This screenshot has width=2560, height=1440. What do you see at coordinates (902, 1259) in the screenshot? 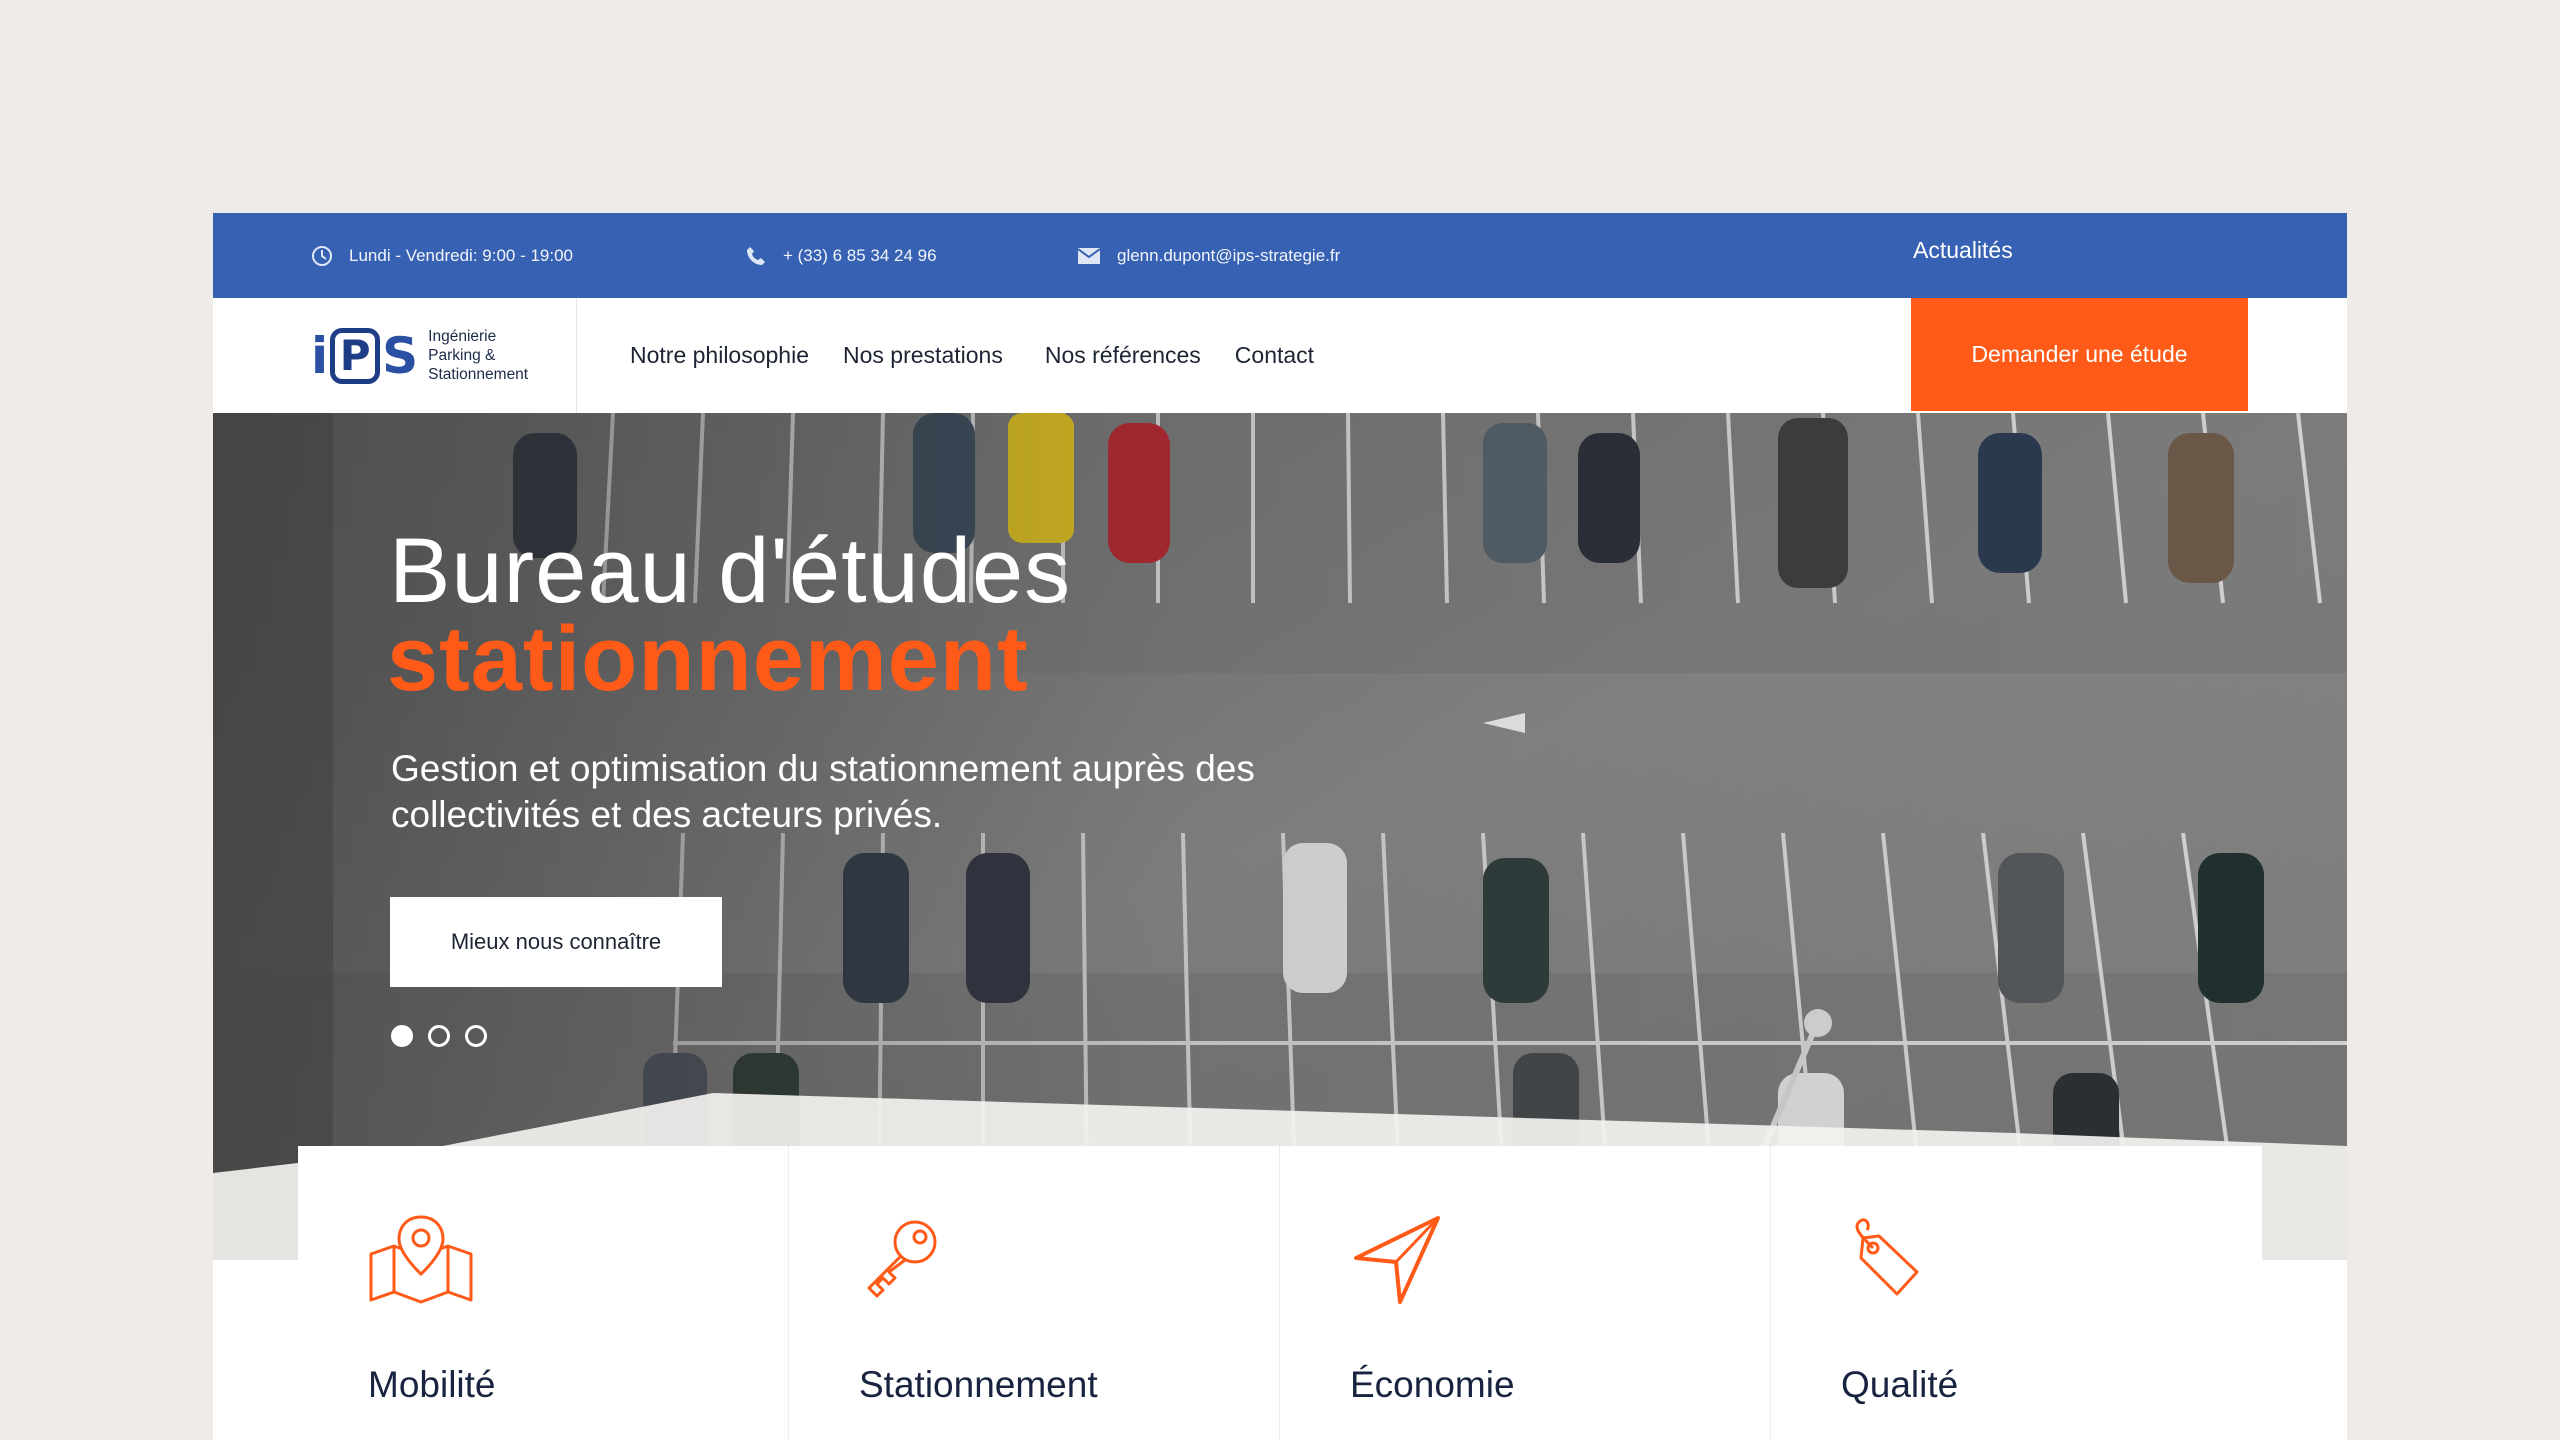
I see `key-icon` at bounding box center [902, 1259].